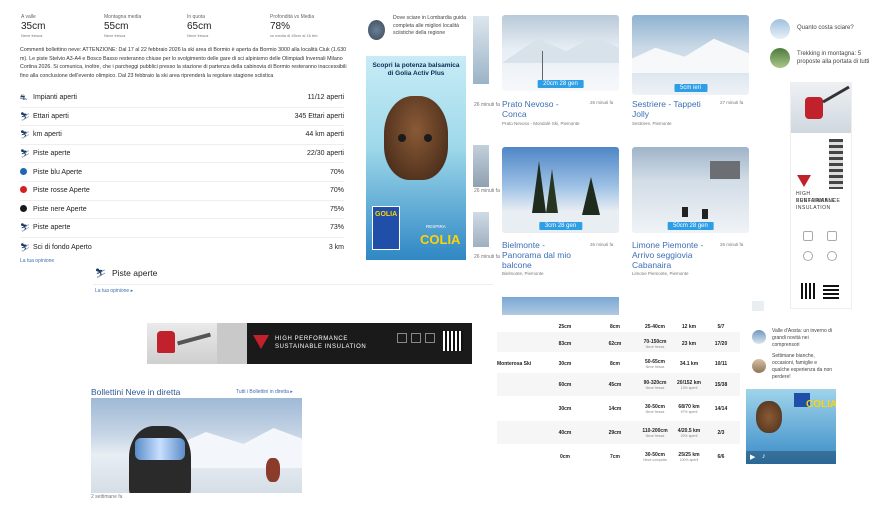 This screenshot has width=884, height=507. Describe the element at coordinates (565, 432) in the screenshot. I see `cell-valley: 40cm` at that location.